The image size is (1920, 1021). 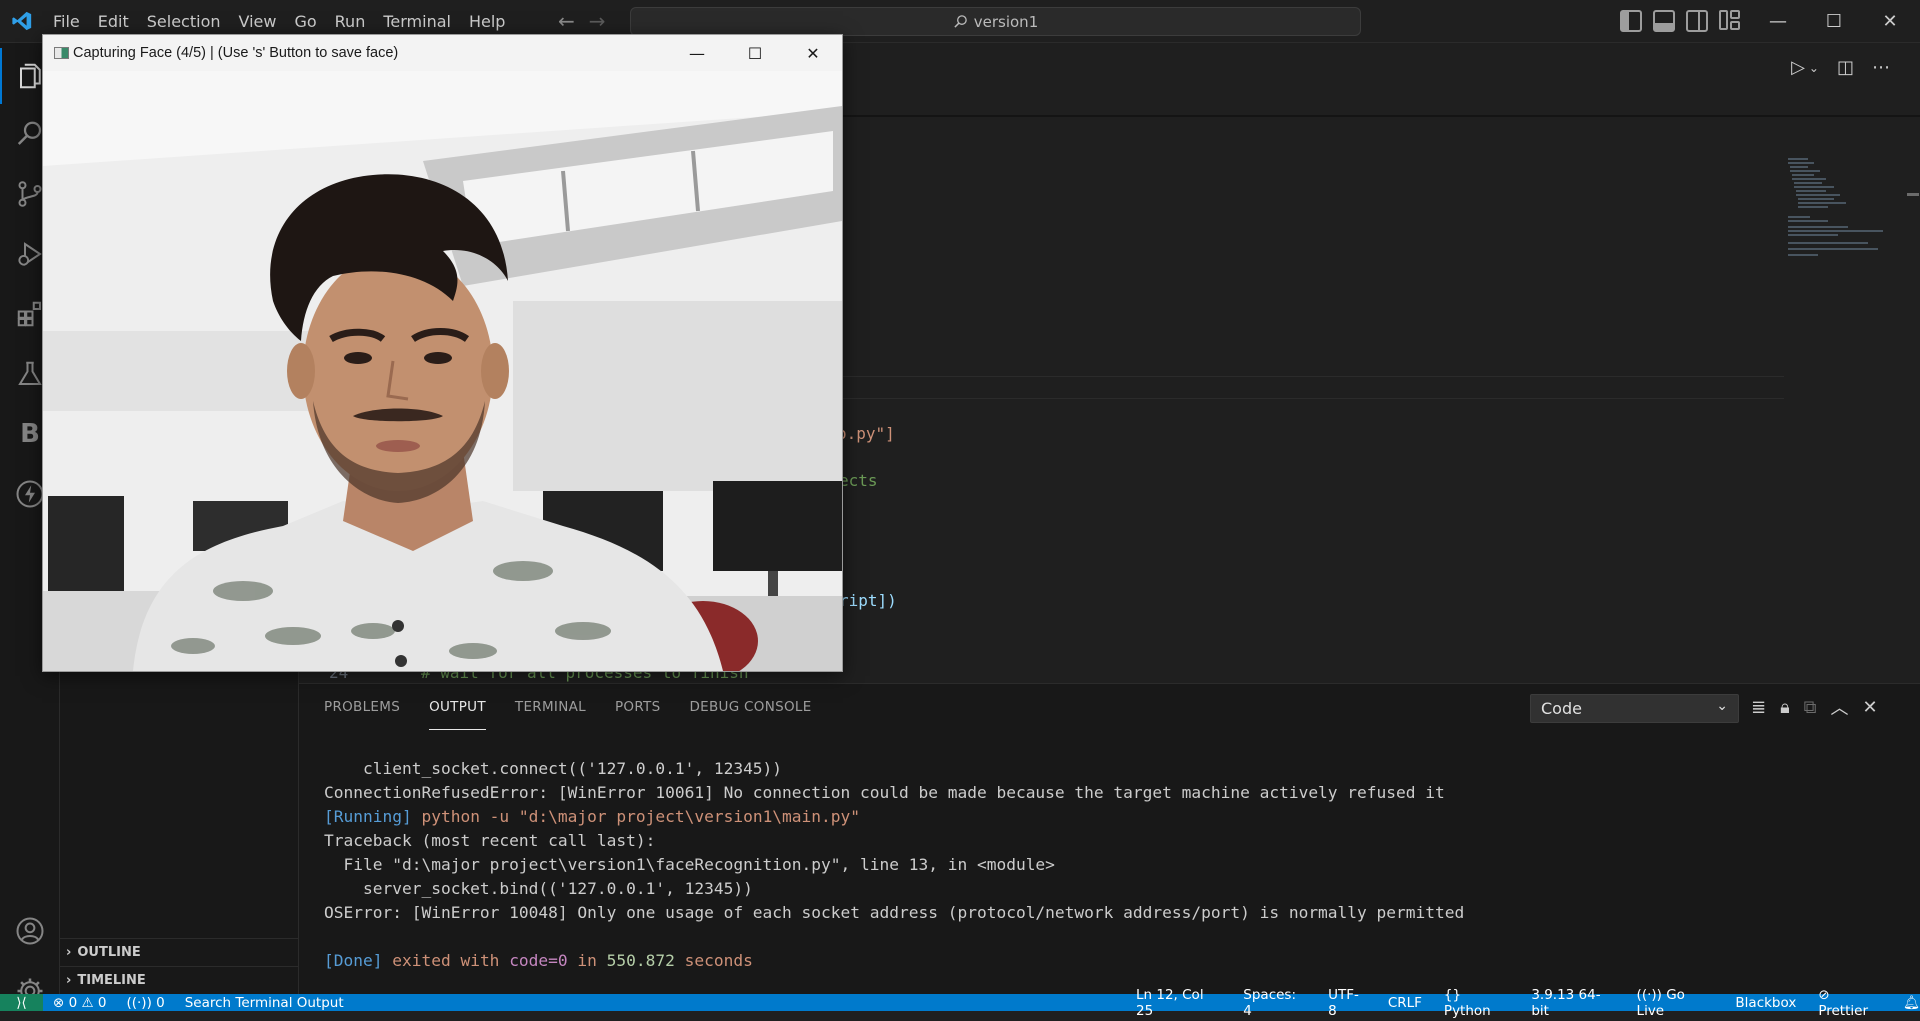 I want to click on face-capture-window-controls: — ☐ ✕, so click(x=755, y=53).